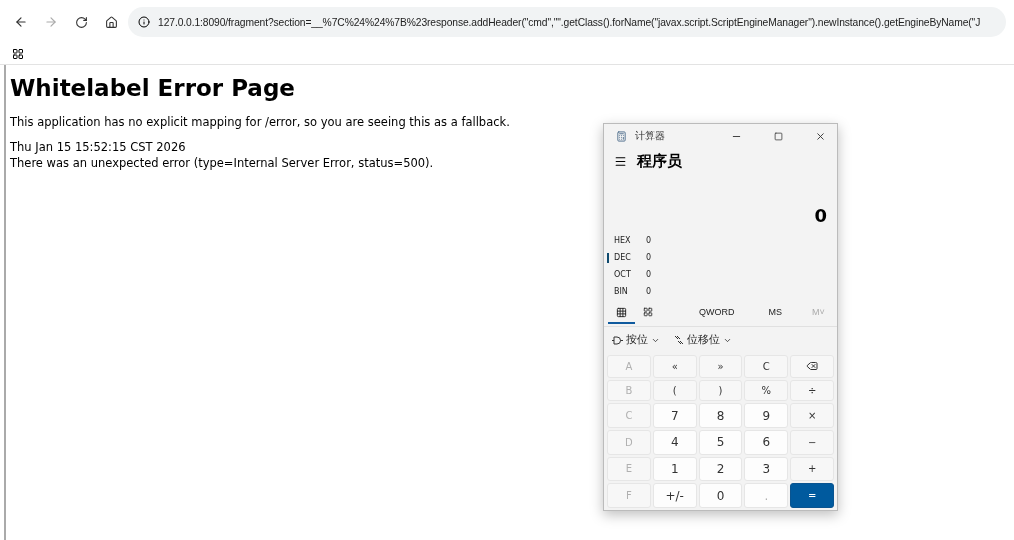  Describe the element at coordinates (674, 415) in the screenshot. I see `calculator-key: 7` at that location.